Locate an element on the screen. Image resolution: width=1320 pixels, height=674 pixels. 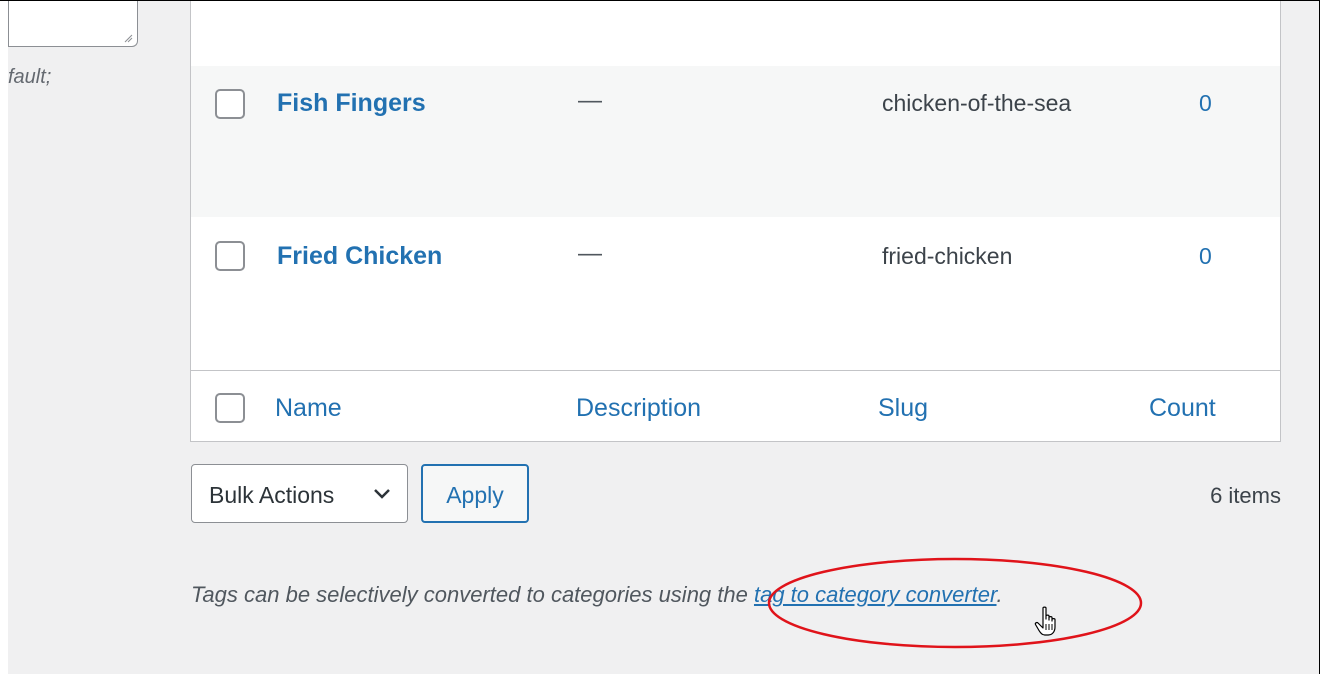
bulk-actions-selected: Bulk Actions is located at coordinates (272, 495).